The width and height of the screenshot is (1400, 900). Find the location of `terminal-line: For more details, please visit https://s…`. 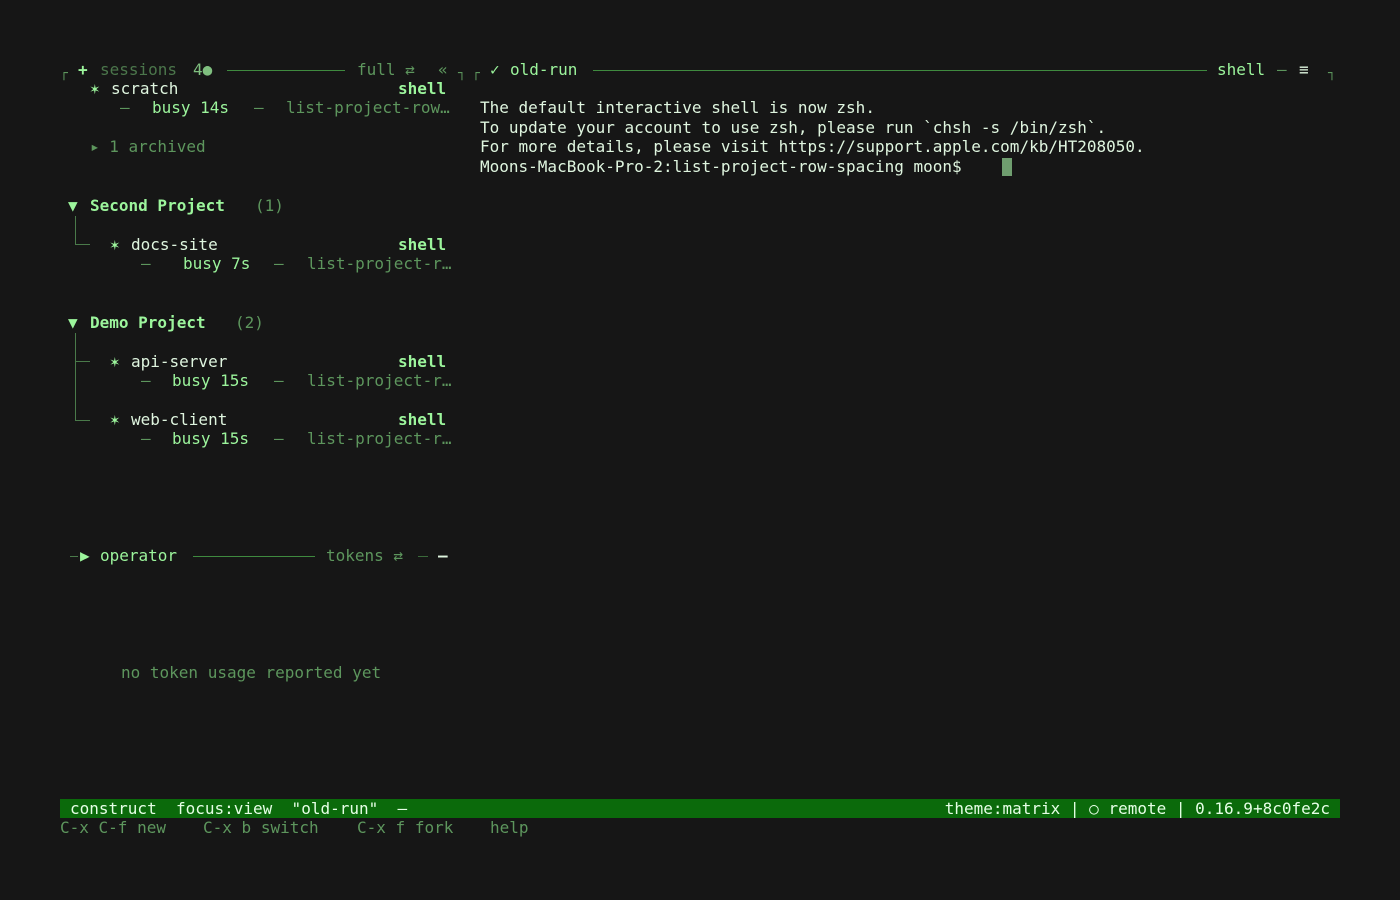

terminal-line: For more details, please visit https://s… is located at coordinates (812, 146).